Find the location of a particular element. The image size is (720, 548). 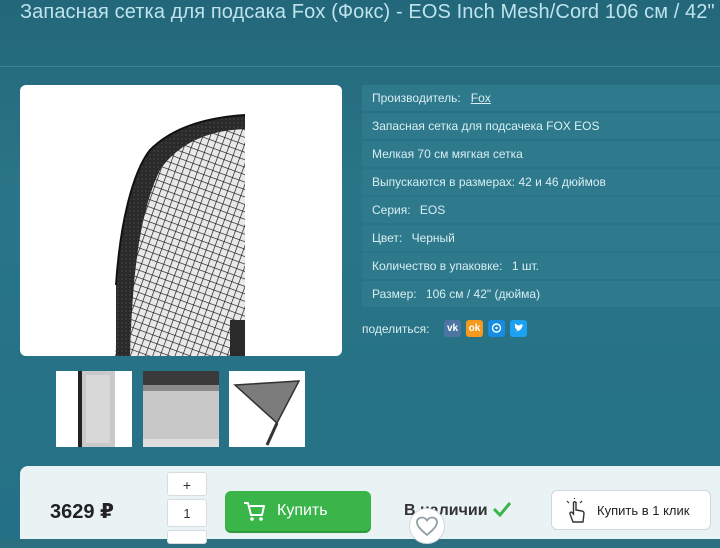

one-click-buy-label: Купить в 1 клик is located at coordinates (643, 510).